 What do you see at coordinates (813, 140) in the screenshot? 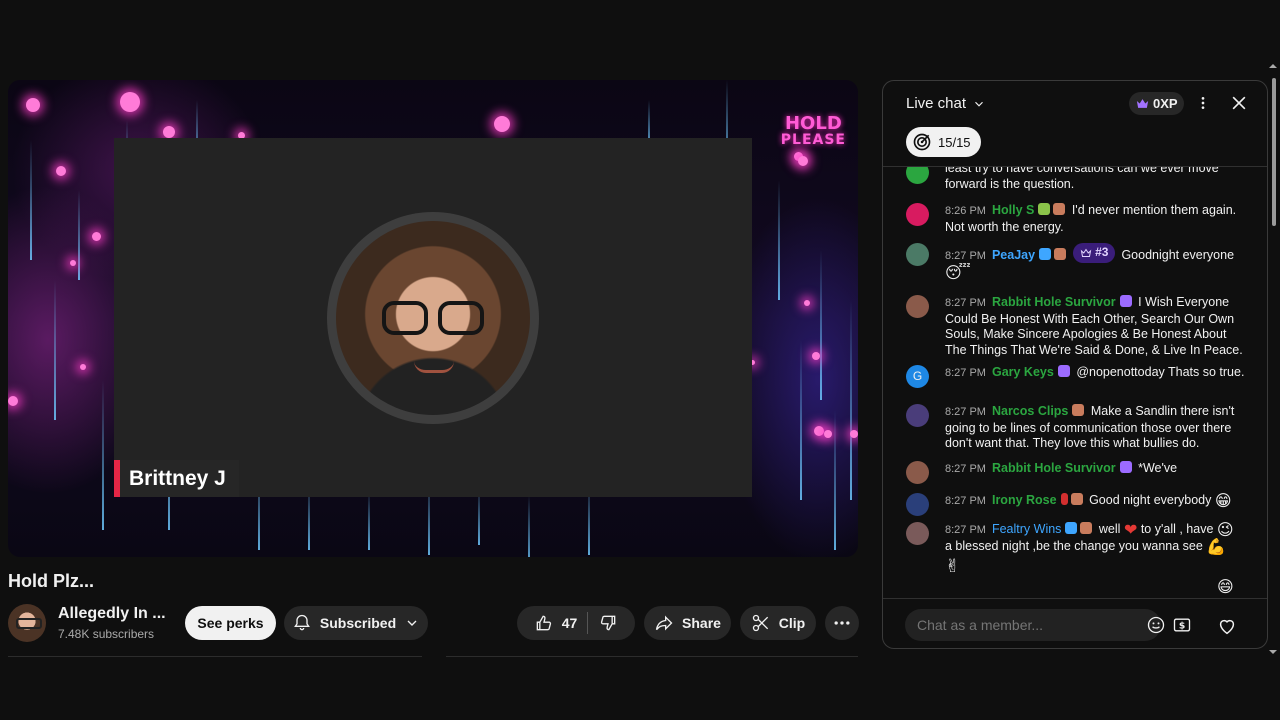
I see `please-text: PLEASE` at bounding box center [813, 140].